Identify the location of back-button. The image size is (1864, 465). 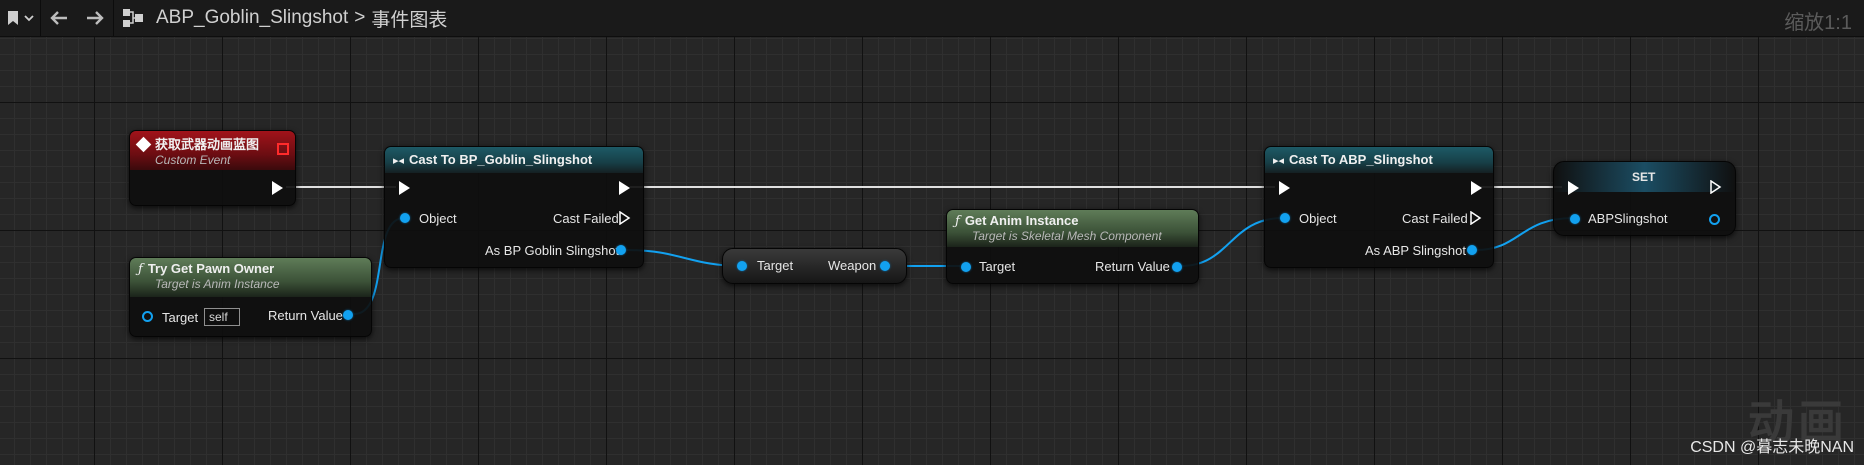
(59, 18).